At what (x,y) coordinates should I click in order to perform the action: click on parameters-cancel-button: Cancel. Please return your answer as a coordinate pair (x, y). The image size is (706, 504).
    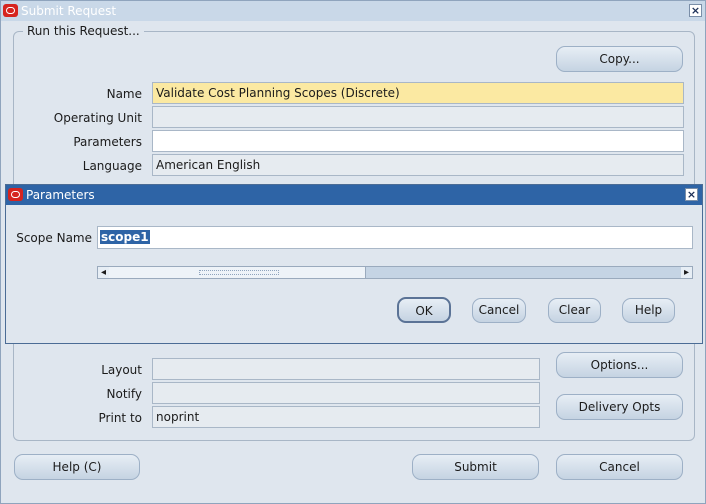
    Looking at the image, I should click on (499, 310).